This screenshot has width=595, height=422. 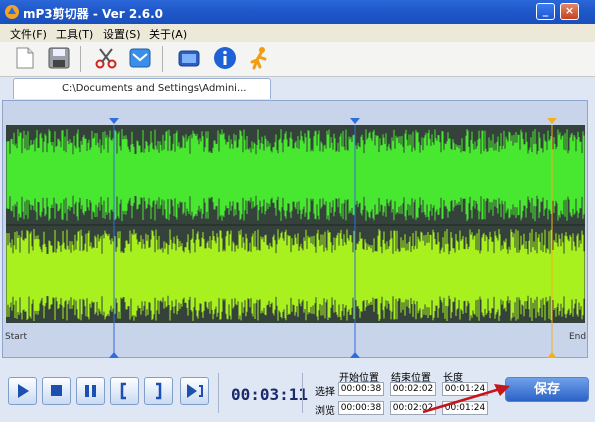 What do you see at coordinates (93, 14) in the screenshot?
I see `window-title: mP3剪切器 - Ver 2.6.0` at bounding box center [93, 14].